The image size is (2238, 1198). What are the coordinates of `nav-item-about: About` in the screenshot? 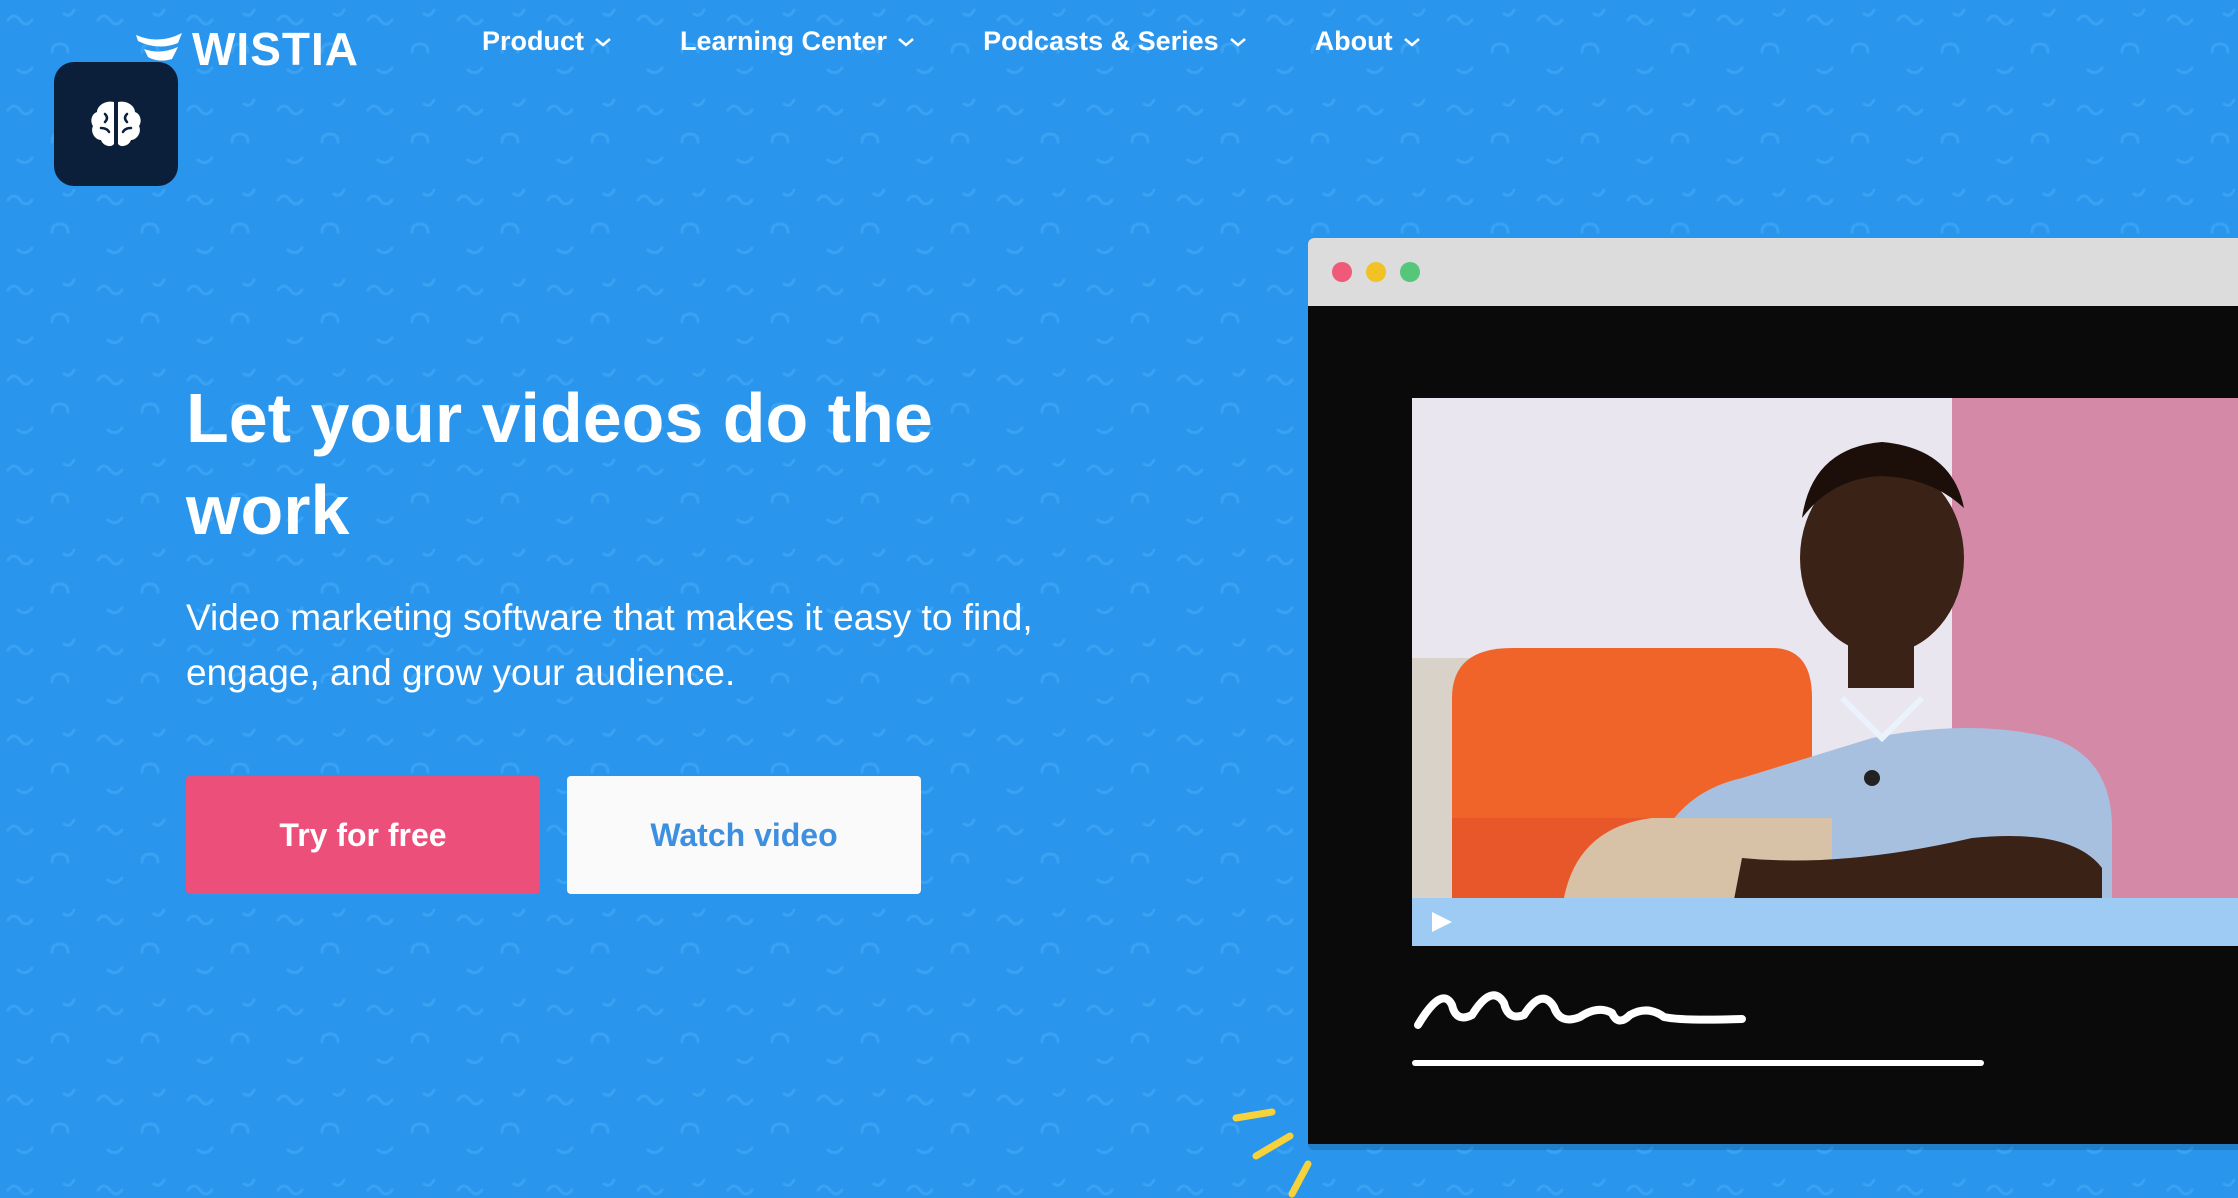 It's located at (1368, 41).